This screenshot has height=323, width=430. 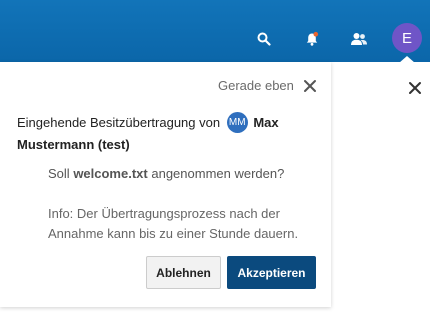 I want to click on accept-question: Soll welcome.txt angenommen werden?, so click(x=166, y=173).